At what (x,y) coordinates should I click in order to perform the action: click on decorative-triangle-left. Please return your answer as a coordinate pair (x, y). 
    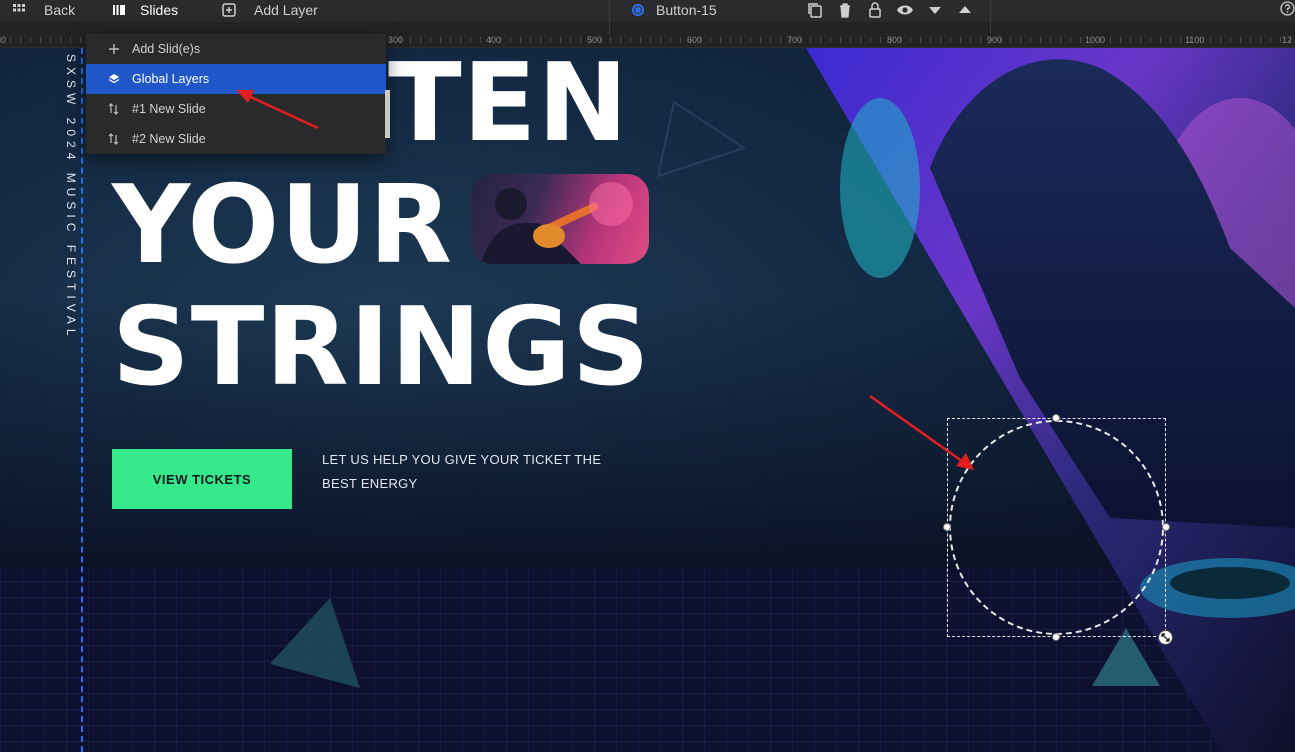
    Looking at the image, I should click on (315, 643).